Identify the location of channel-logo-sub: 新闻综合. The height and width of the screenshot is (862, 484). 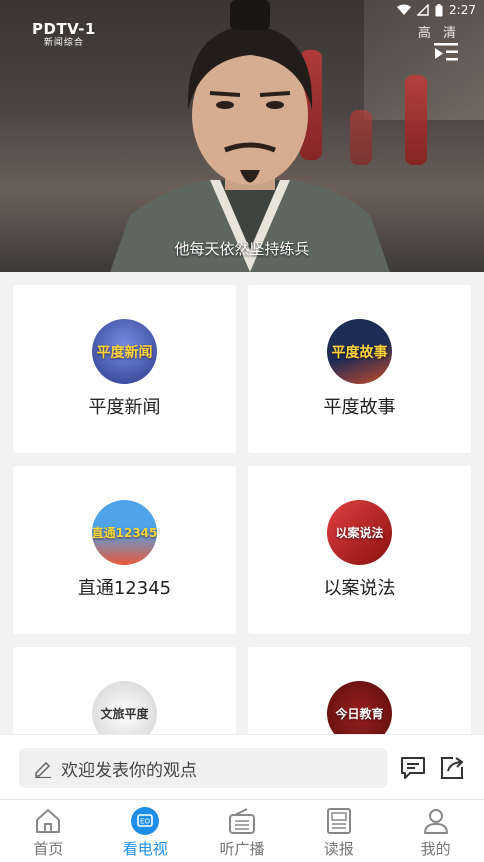
(63, 43).